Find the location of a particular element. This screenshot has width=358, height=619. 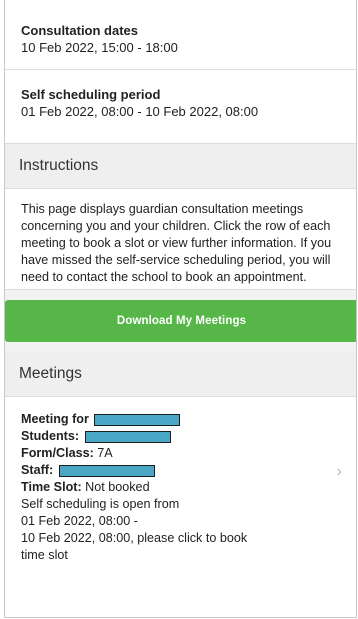

scheduling-note-line-4: time slot is located at coordinates (44, 555).